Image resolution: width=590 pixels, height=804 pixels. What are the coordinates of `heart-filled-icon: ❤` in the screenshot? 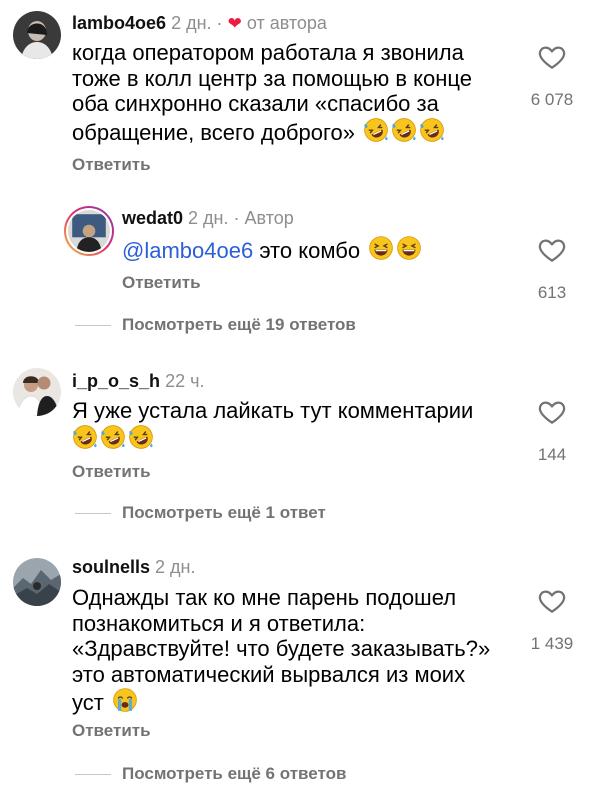 It's located at (234, 23).